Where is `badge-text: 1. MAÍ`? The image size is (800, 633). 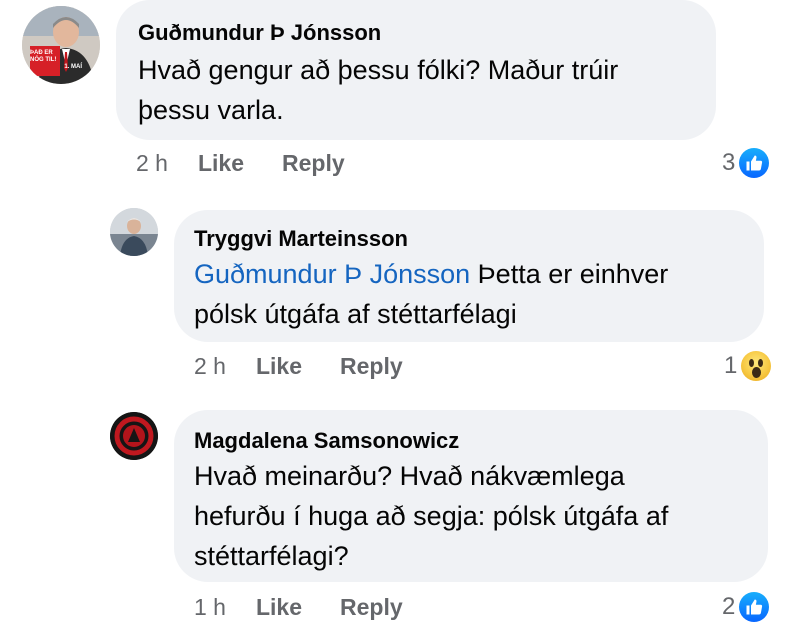
badge-text: 1. MAÍ is located at coordinates (73, 67).